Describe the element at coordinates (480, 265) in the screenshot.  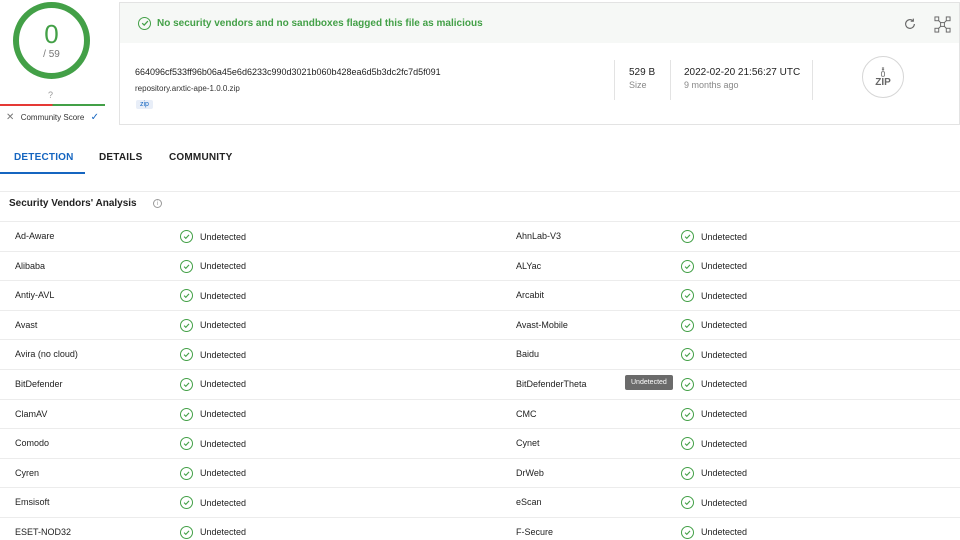
I see `table-row: Alibaba Undetected ALYac Undetected` at that location.